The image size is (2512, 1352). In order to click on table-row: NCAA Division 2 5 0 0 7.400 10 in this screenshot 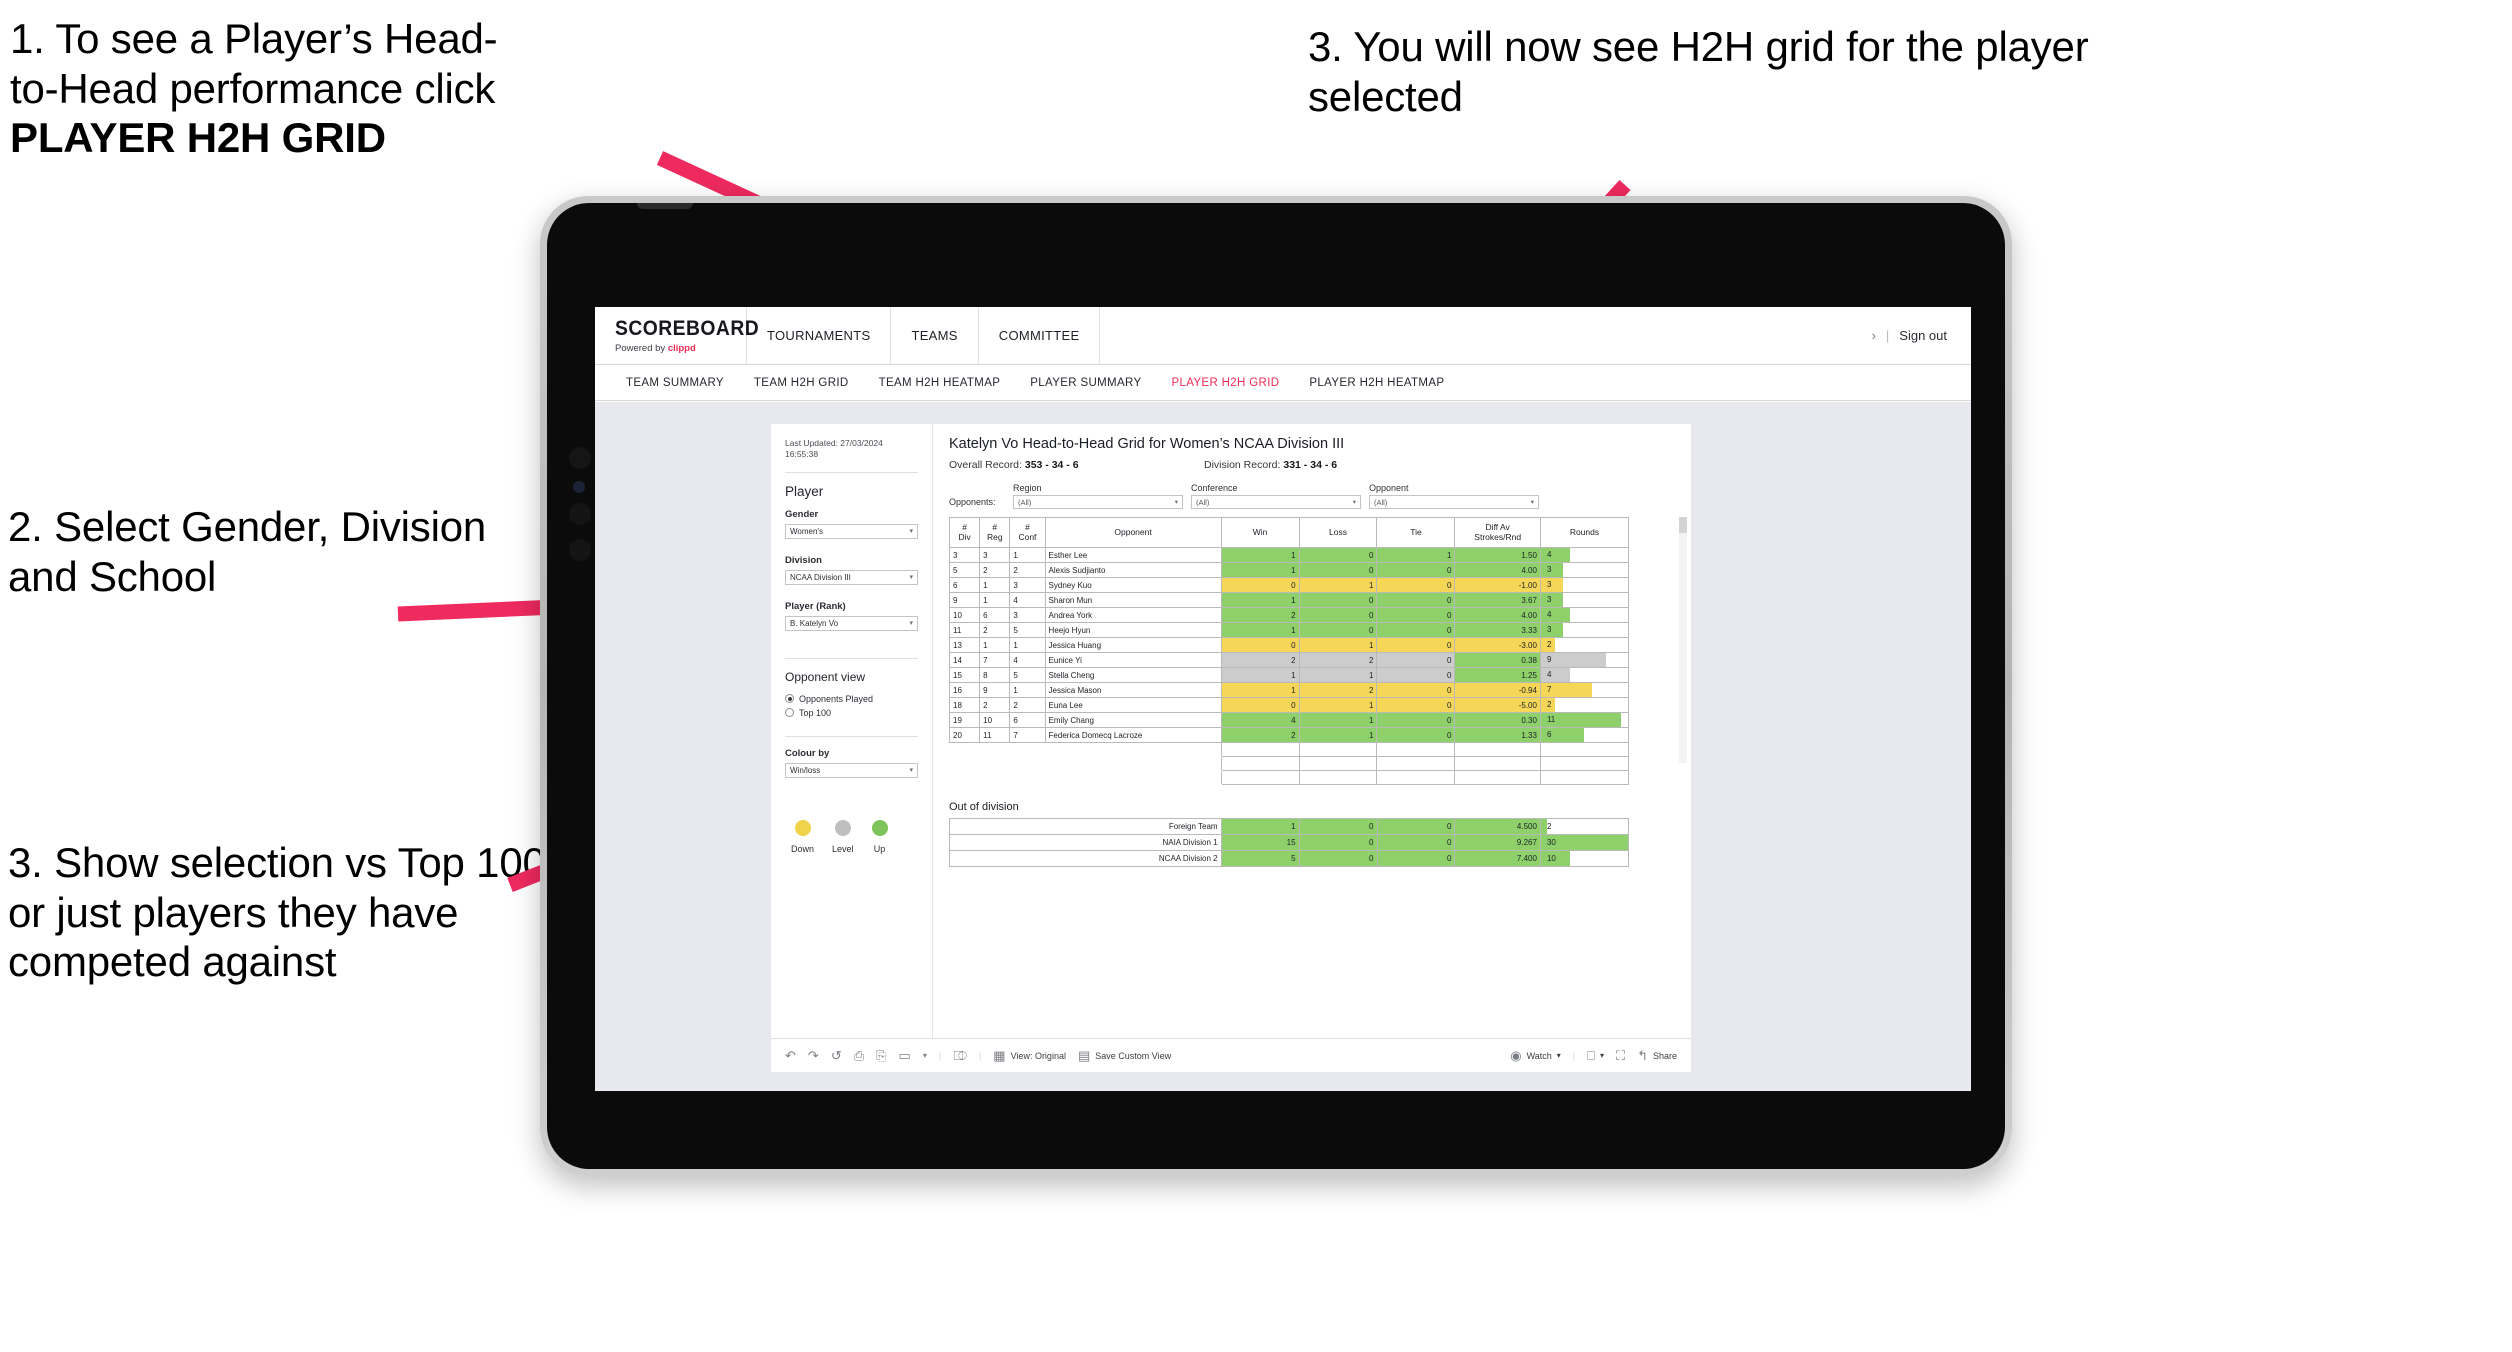, I will do `click(1289, 858)`.